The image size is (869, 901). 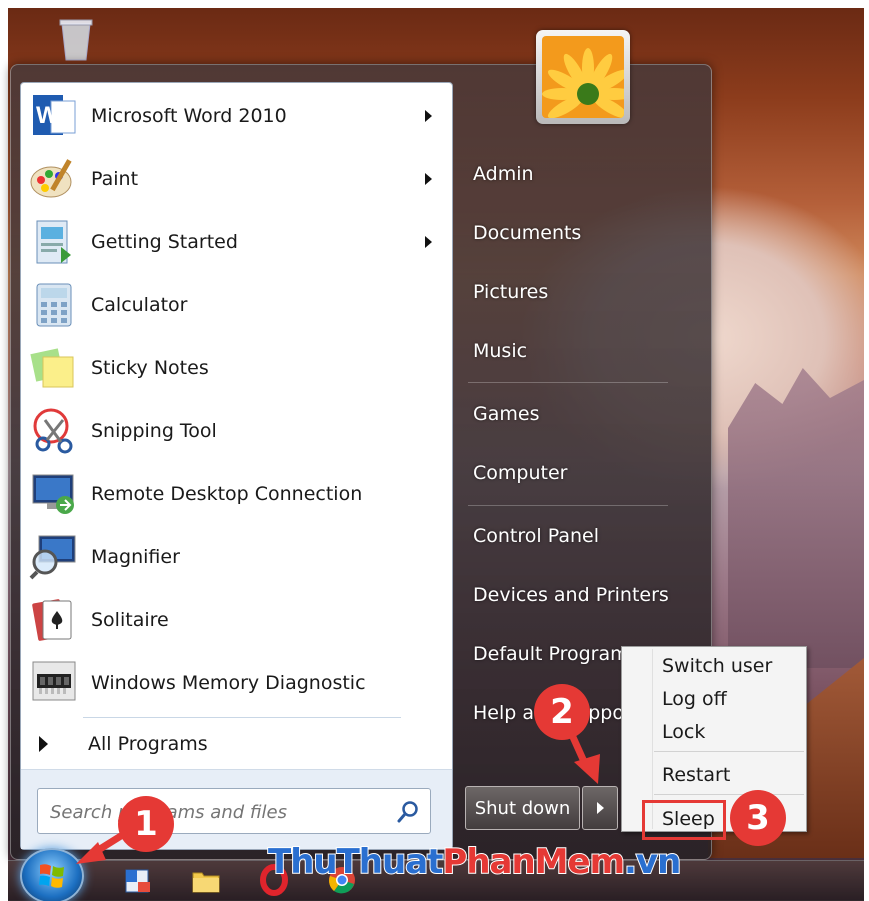 What do you see at coordinates (527, 233) in the screenshot?
I see `right-item-label: Documents` at bounding box center [527, 233].